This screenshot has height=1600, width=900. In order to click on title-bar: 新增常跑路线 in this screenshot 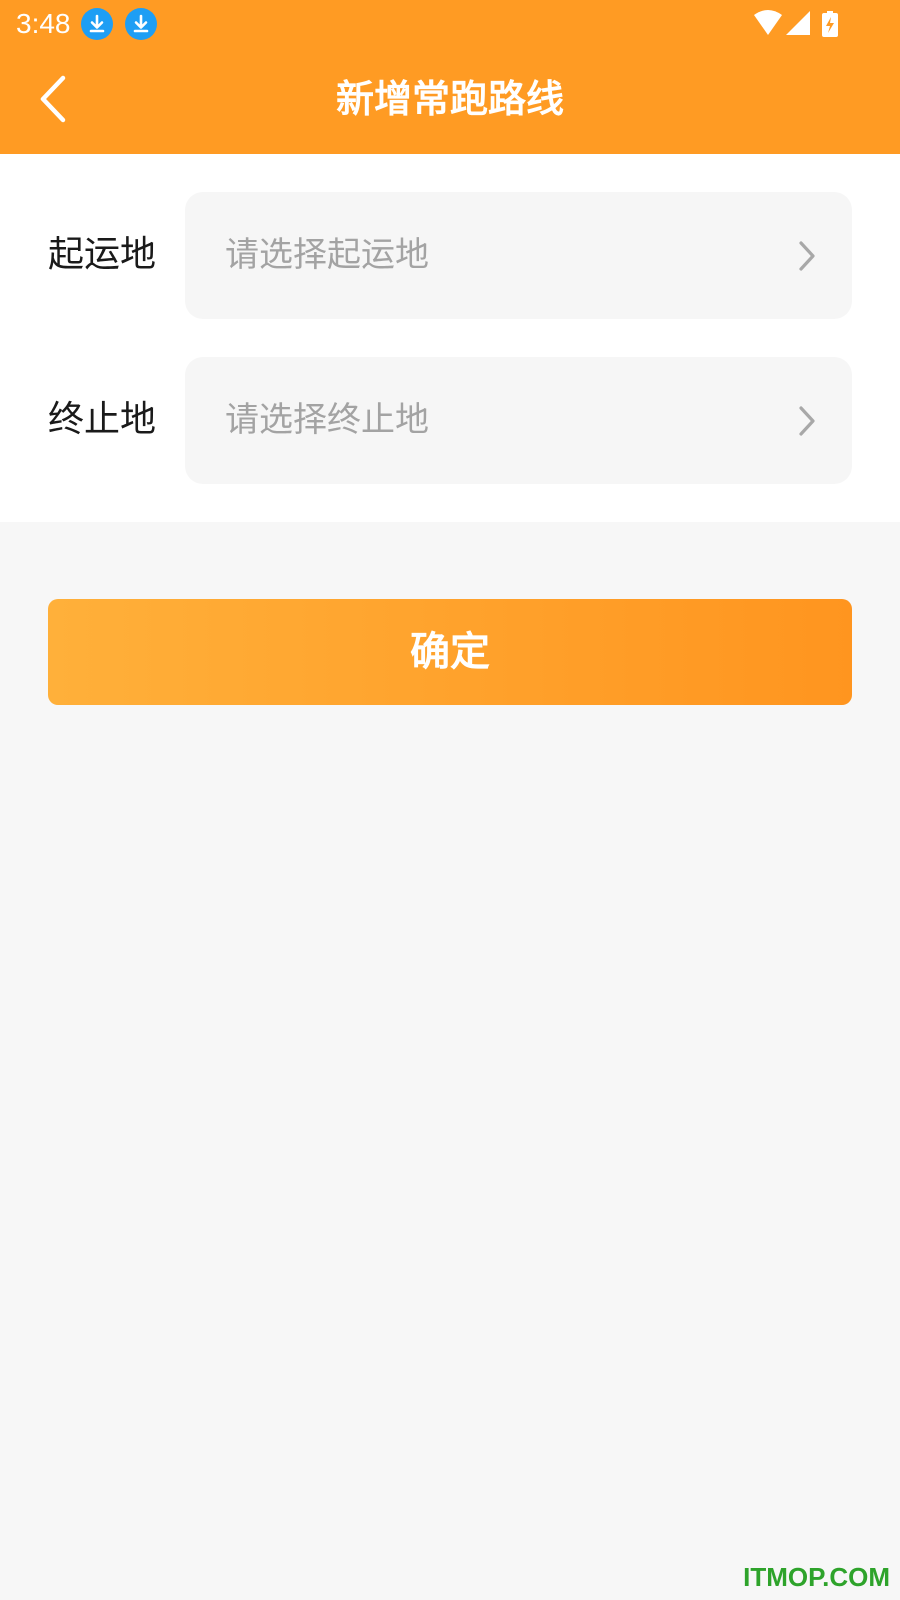, I will do `click(450, 102)`.